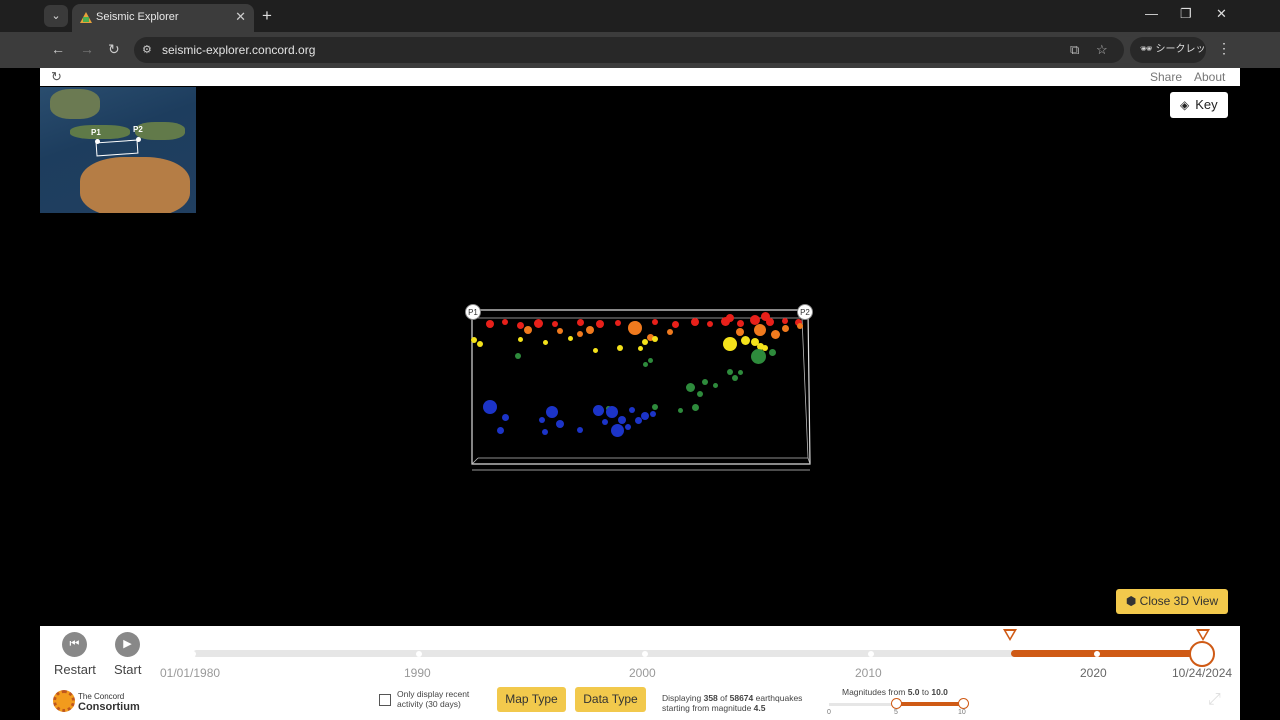 The height and width of the screenshot is (720, 1280). I want to click on new-tab-icon: +, so click(267, 16).